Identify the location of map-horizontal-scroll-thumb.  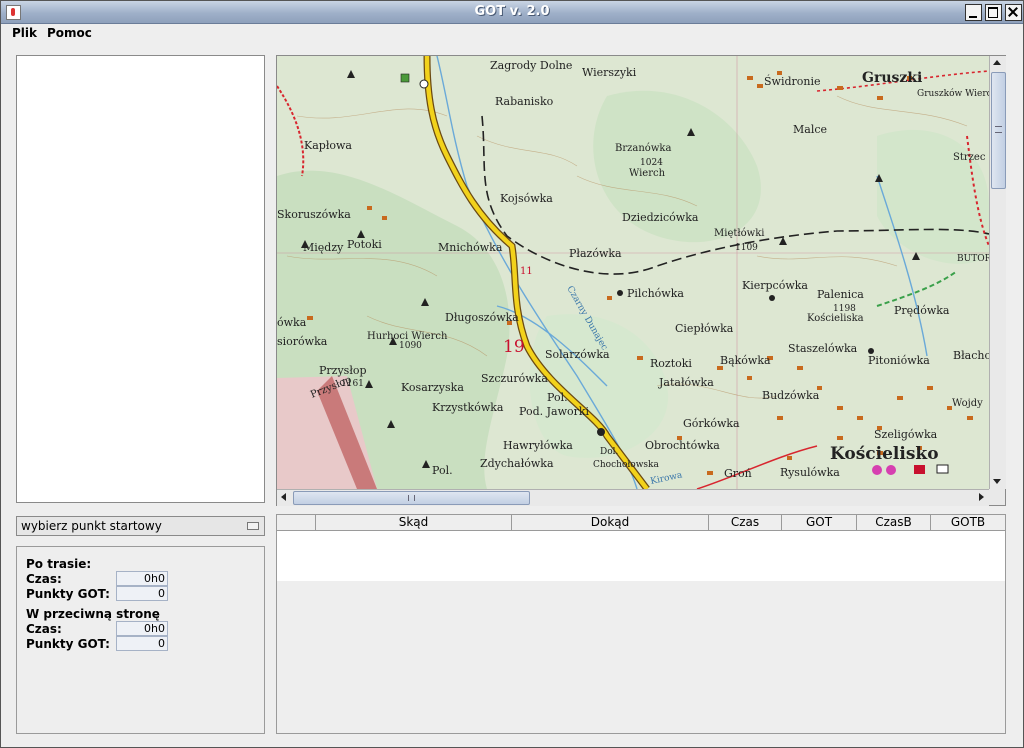
(411, 498).